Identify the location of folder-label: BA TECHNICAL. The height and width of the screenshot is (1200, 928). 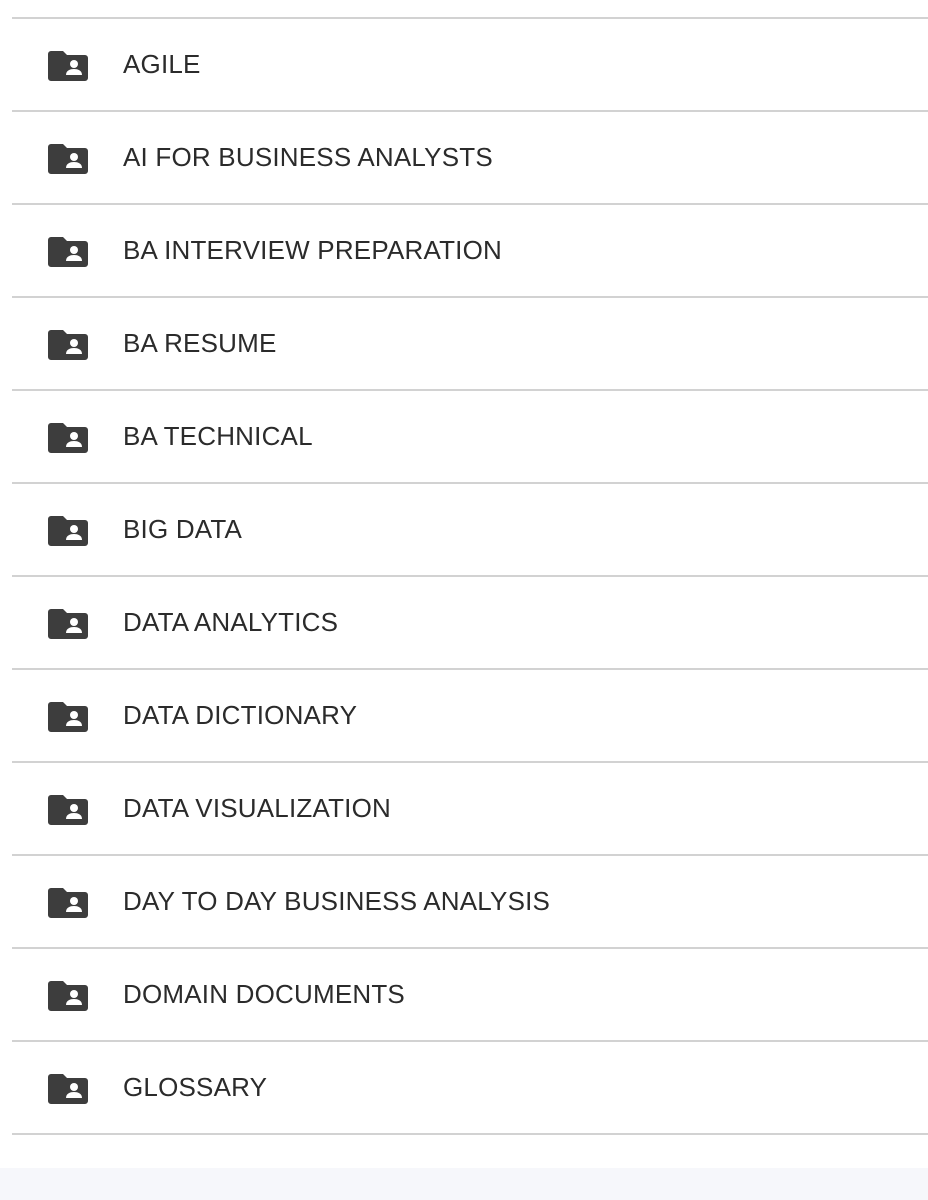
(218, 436).